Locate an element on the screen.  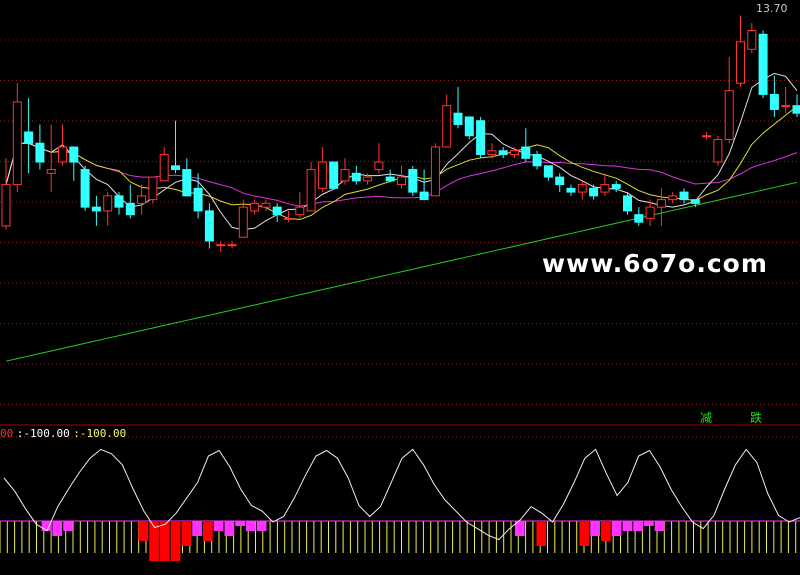
indicator-value-1: :-100.00 is located at coordinates (43, 433).